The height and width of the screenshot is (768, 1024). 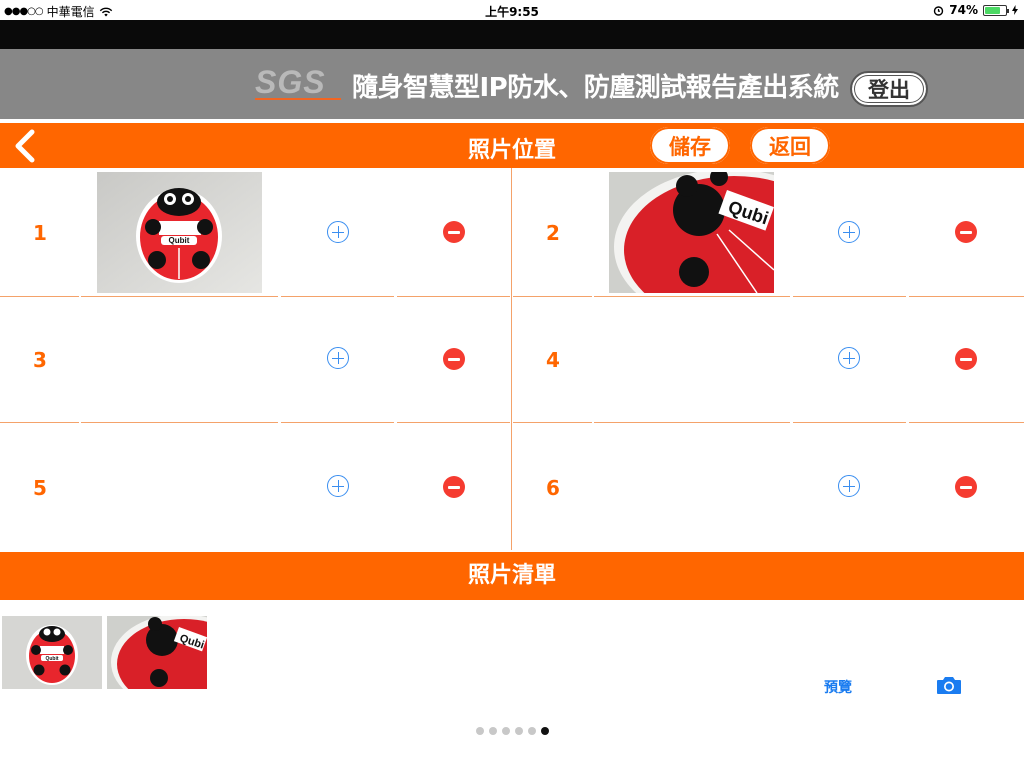 What do you see at coordinates (511, 359) in the screenshot?
I see `column-divider` at bounding box center [511, 359].